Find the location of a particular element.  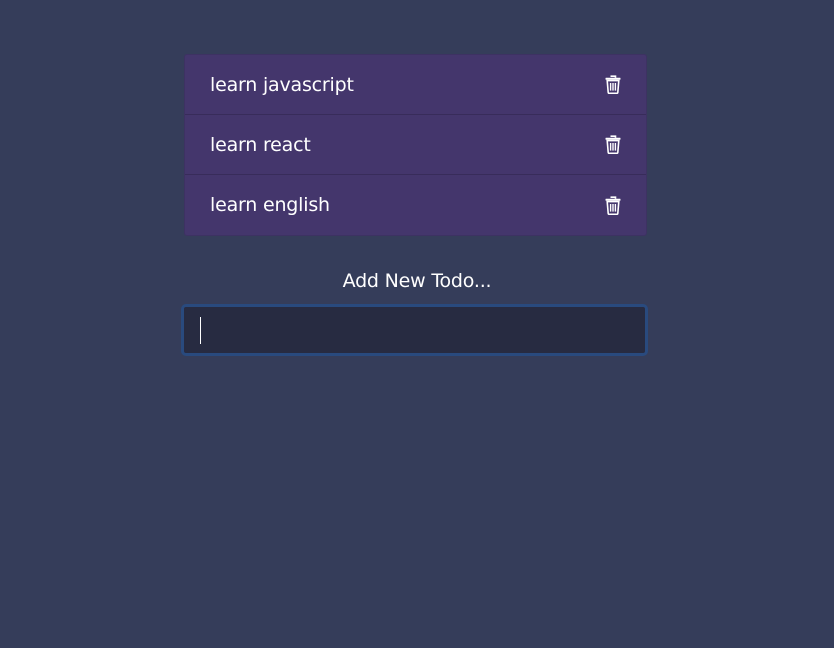

todo-item: learn english is located at coordinates (415, 205).